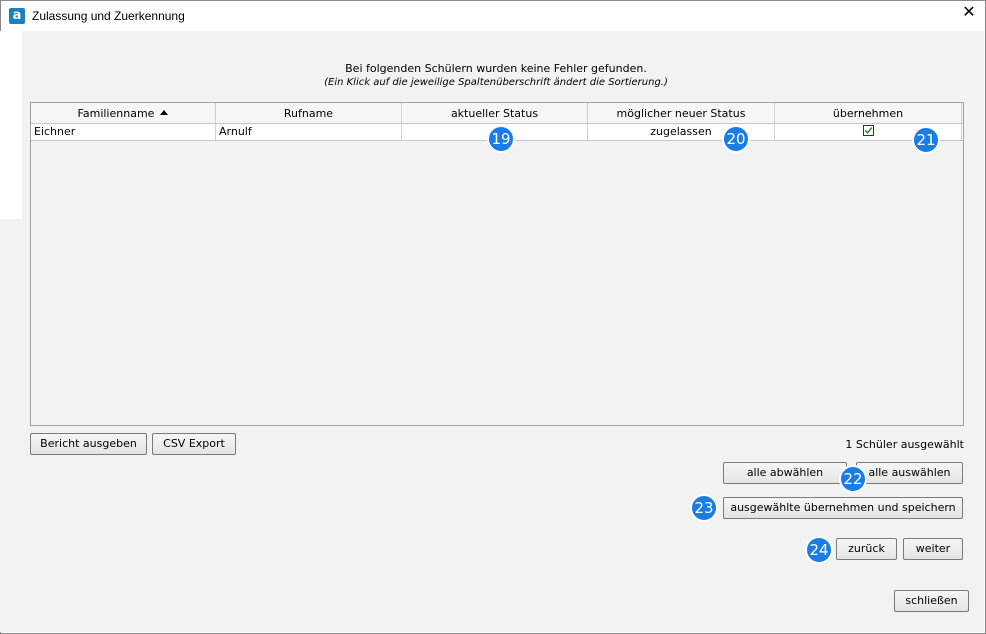  What do you see at coordinates (785, 473) in the screenshot?
I see `alle-abwaehlen-button: alle abwählen` at bounding box center [785, 473].